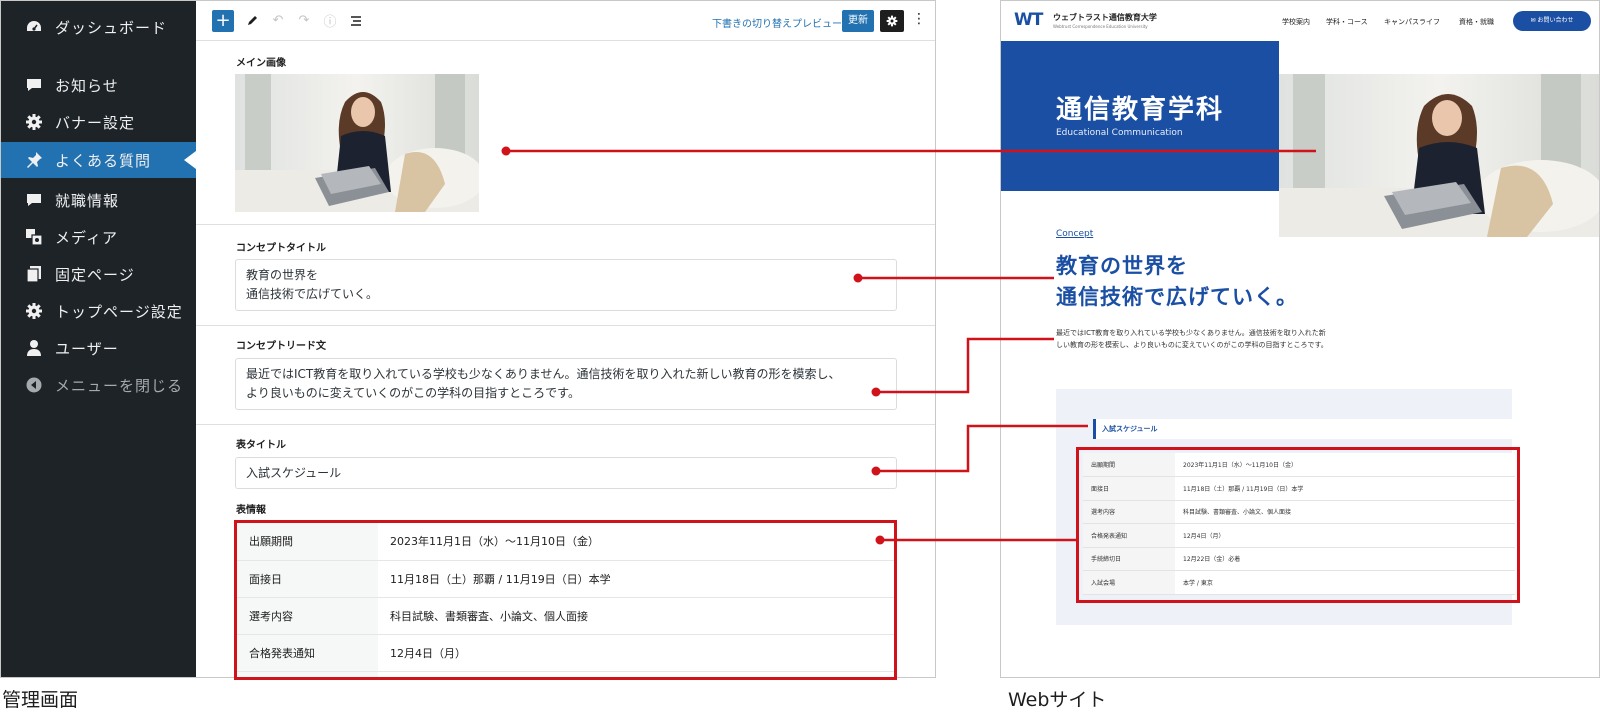  Describe the element at coordinates (965, 365) in the screenshot. I see `connector-concept-lead` at that location.